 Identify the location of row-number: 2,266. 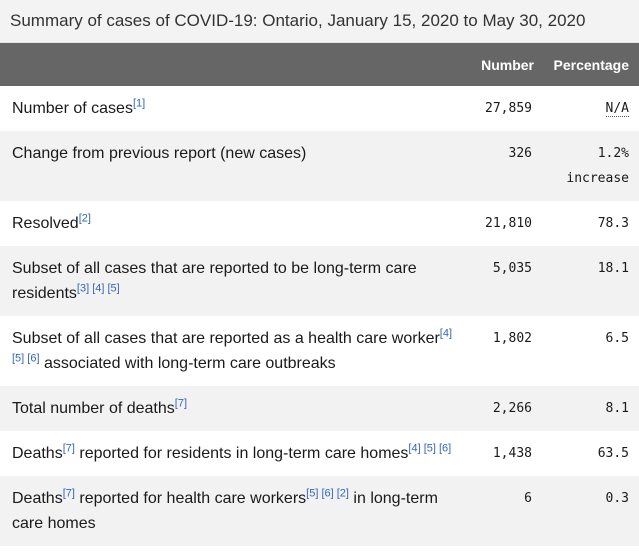
(506, 408).